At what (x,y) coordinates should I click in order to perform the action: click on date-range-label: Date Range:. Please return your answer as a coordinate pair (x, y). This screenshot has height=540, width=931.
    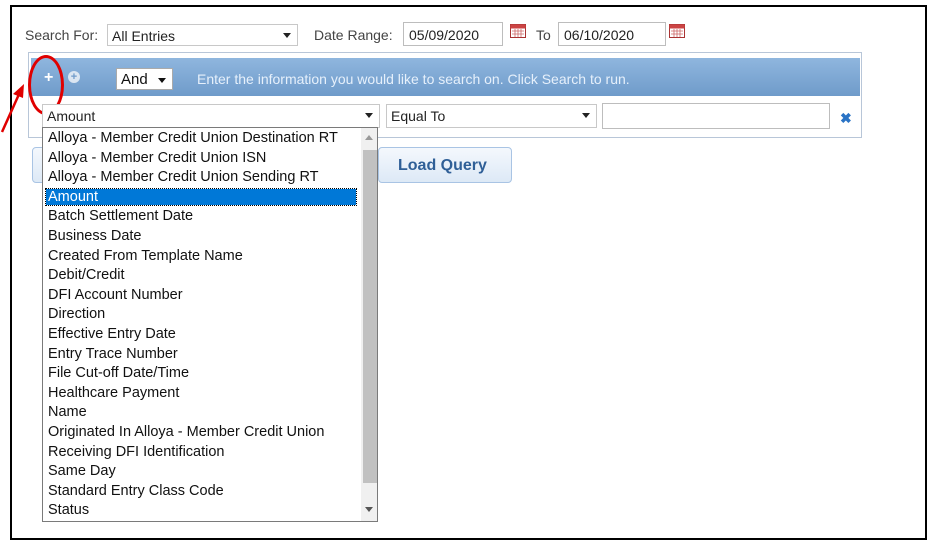
    Looking at the image, I should click on (353, 35).